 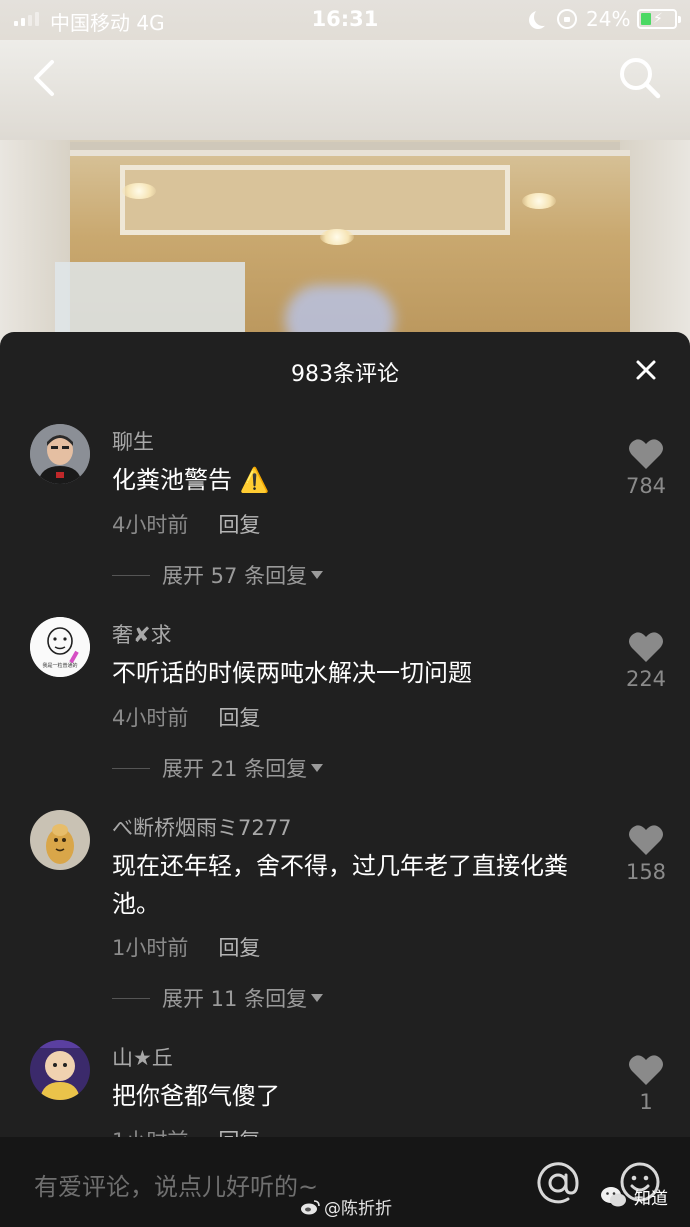 I want to click on like-button: 784, so click(x=646, y=468).